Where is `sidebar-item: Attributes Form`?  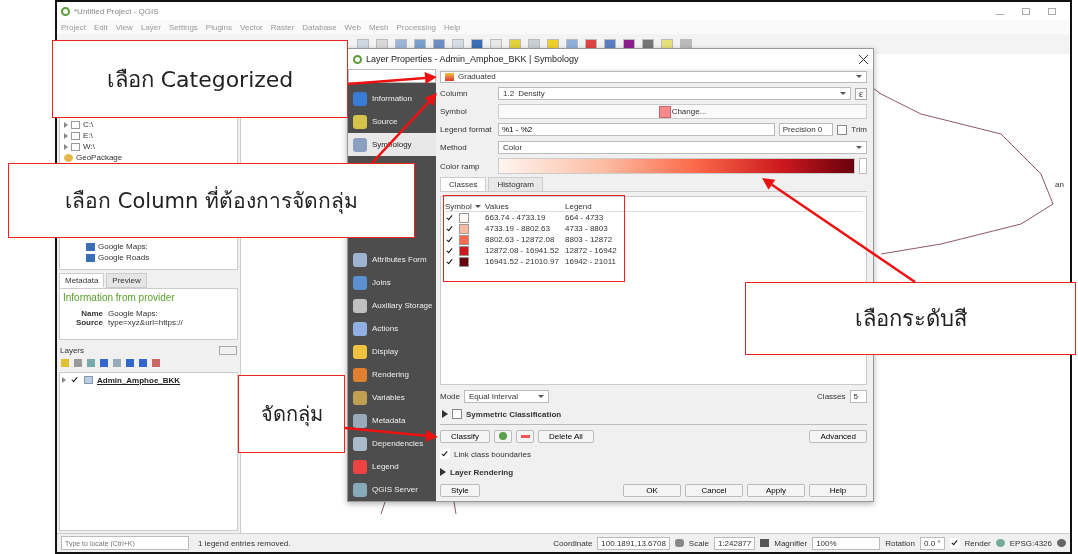 sidebar-item: Attributes Form is located at coordinates (392, 259).